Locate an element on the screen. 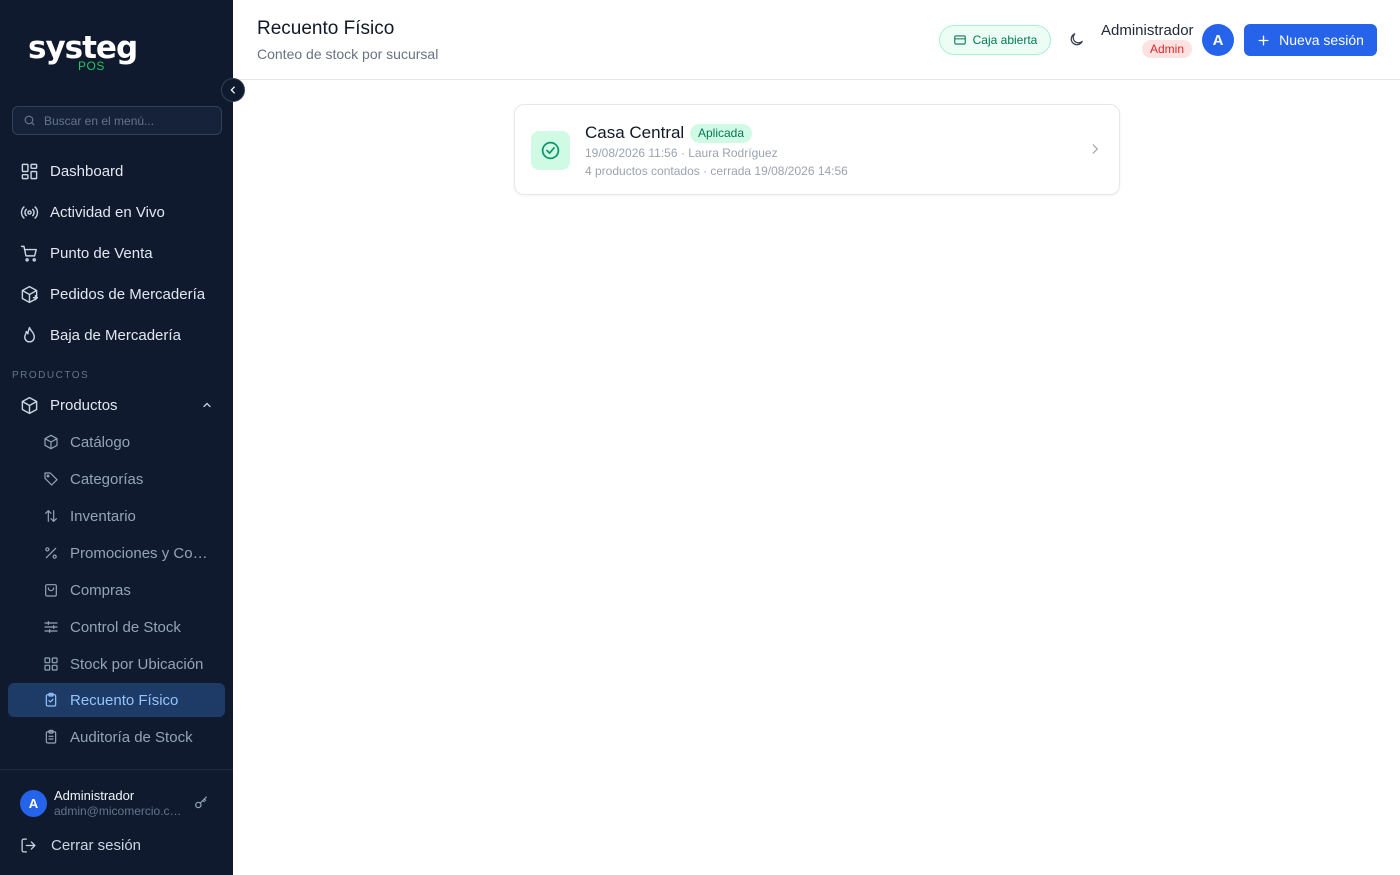 The height and width of the screenshot is (875, 1400). sidebar-item-catalogo: Catálogo is located at coordinates (116, 442).